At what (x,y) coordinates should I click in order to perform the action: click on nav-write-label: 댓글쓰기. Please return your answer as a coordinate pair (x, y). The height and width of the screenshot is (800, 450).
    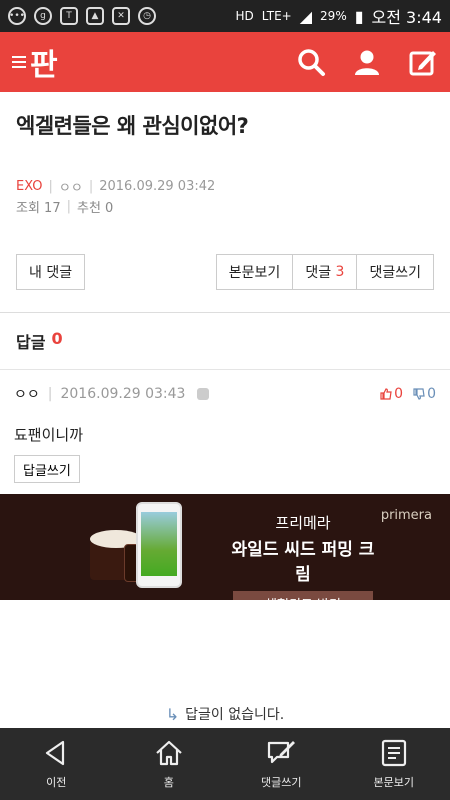
    Looking at the image, I should click on (281, 782).